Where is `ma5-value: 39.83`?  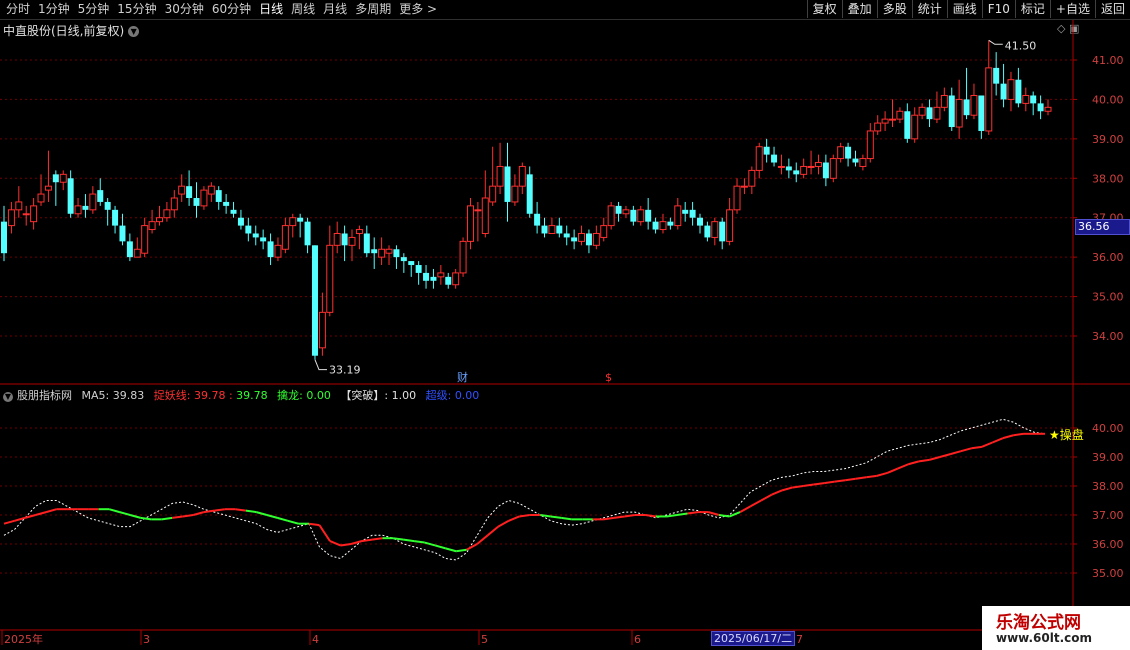 ma5-value: 39.83 is located at coordinates (128, 395).